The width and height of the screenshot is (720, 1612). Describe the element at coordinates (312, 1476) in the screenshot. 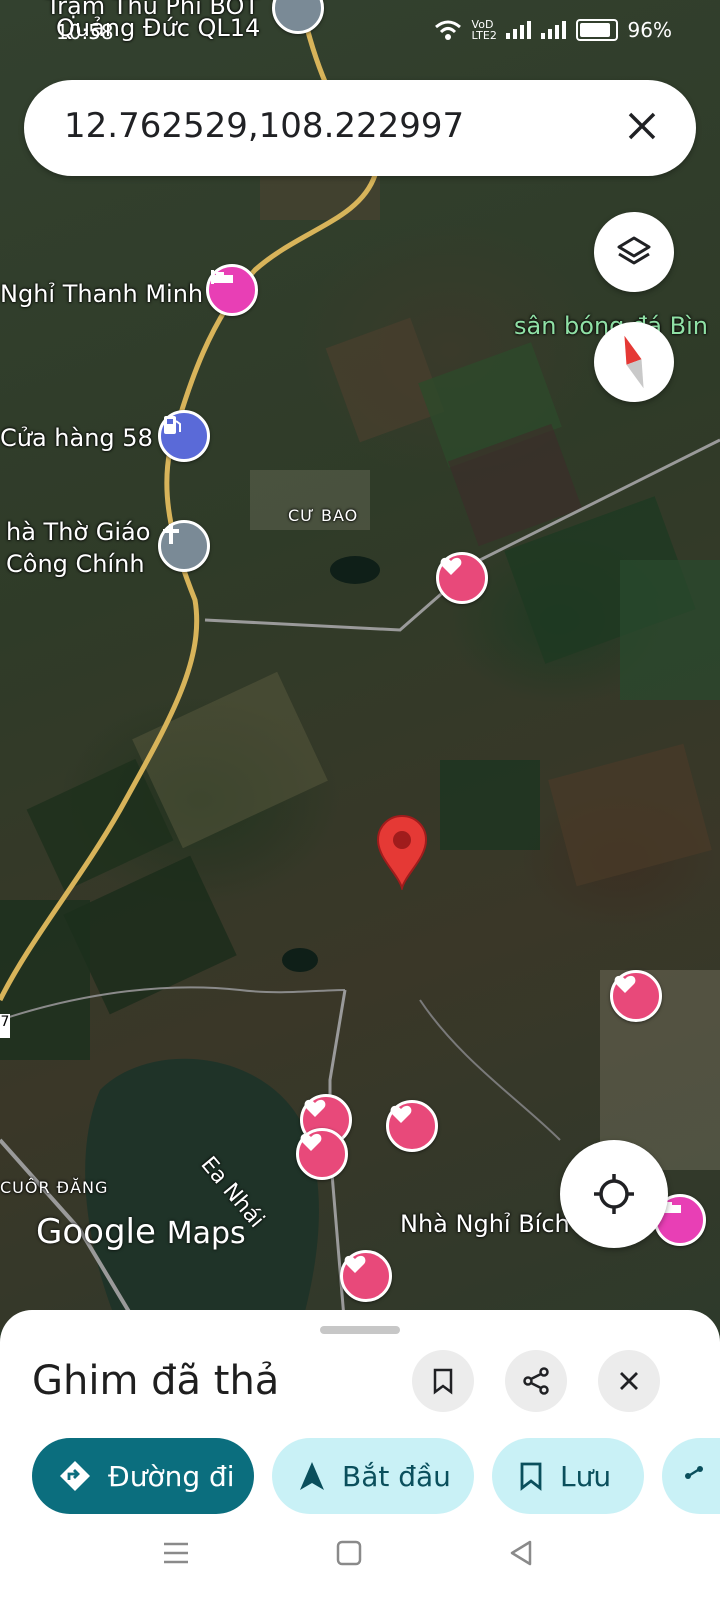

I see `navigation-arrow-icon` at that location.